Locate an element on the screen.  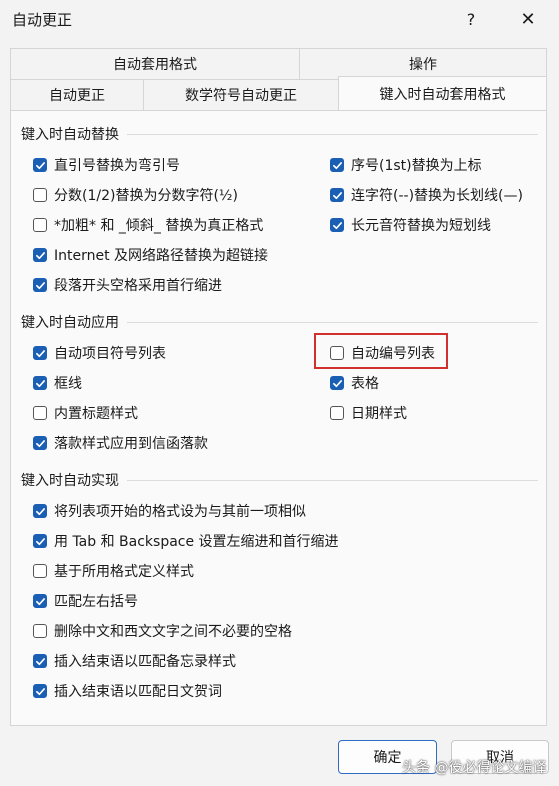
tab-autoformat-as-you-type: 键入时自动套用格式 is located at coordinates (442, 93).